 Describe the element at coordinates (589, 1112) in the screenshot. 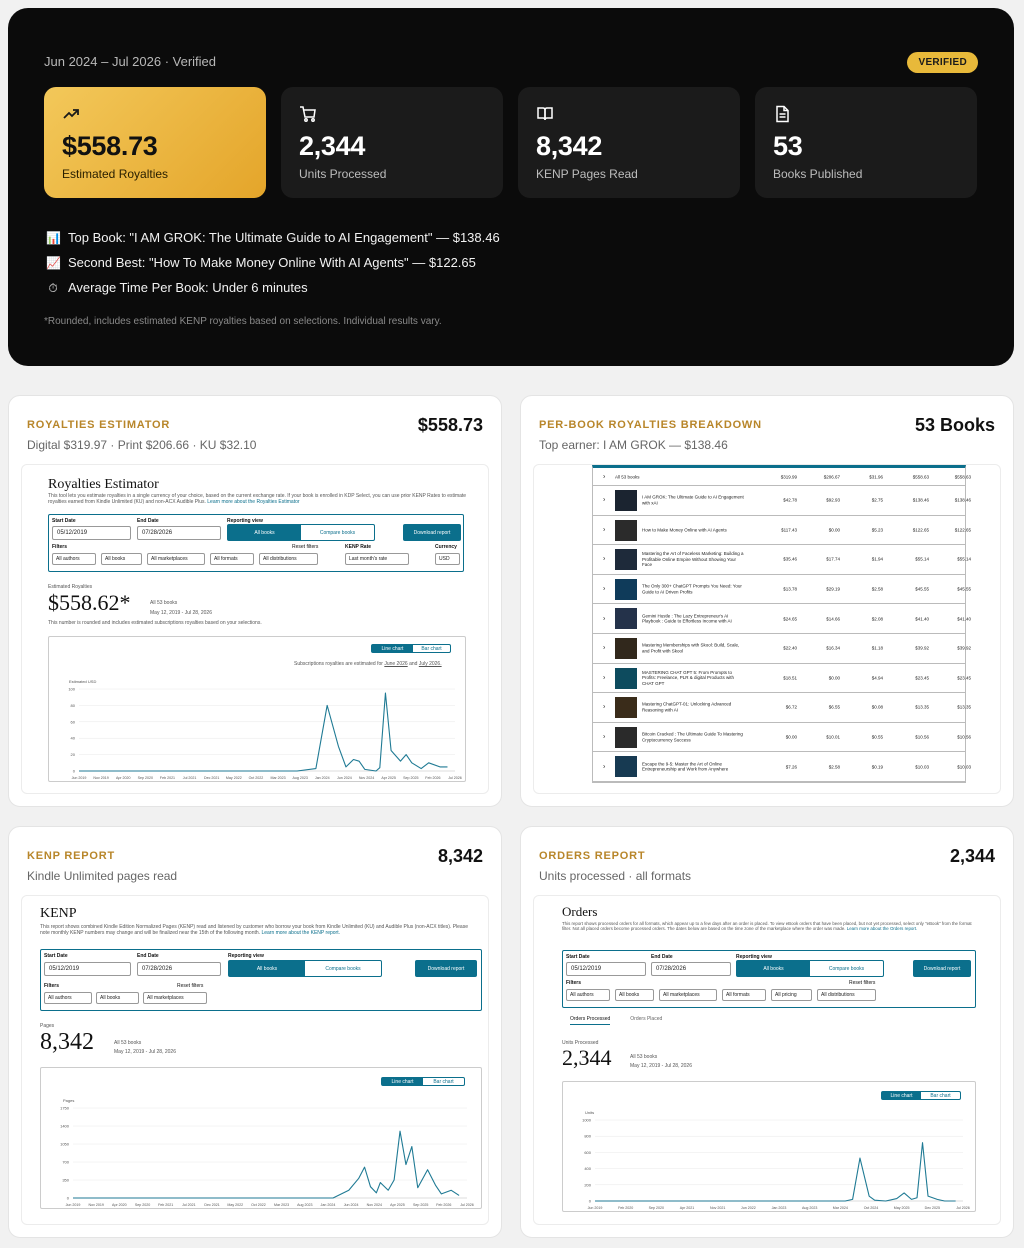

I see `y-axis-title: Units` at that location.